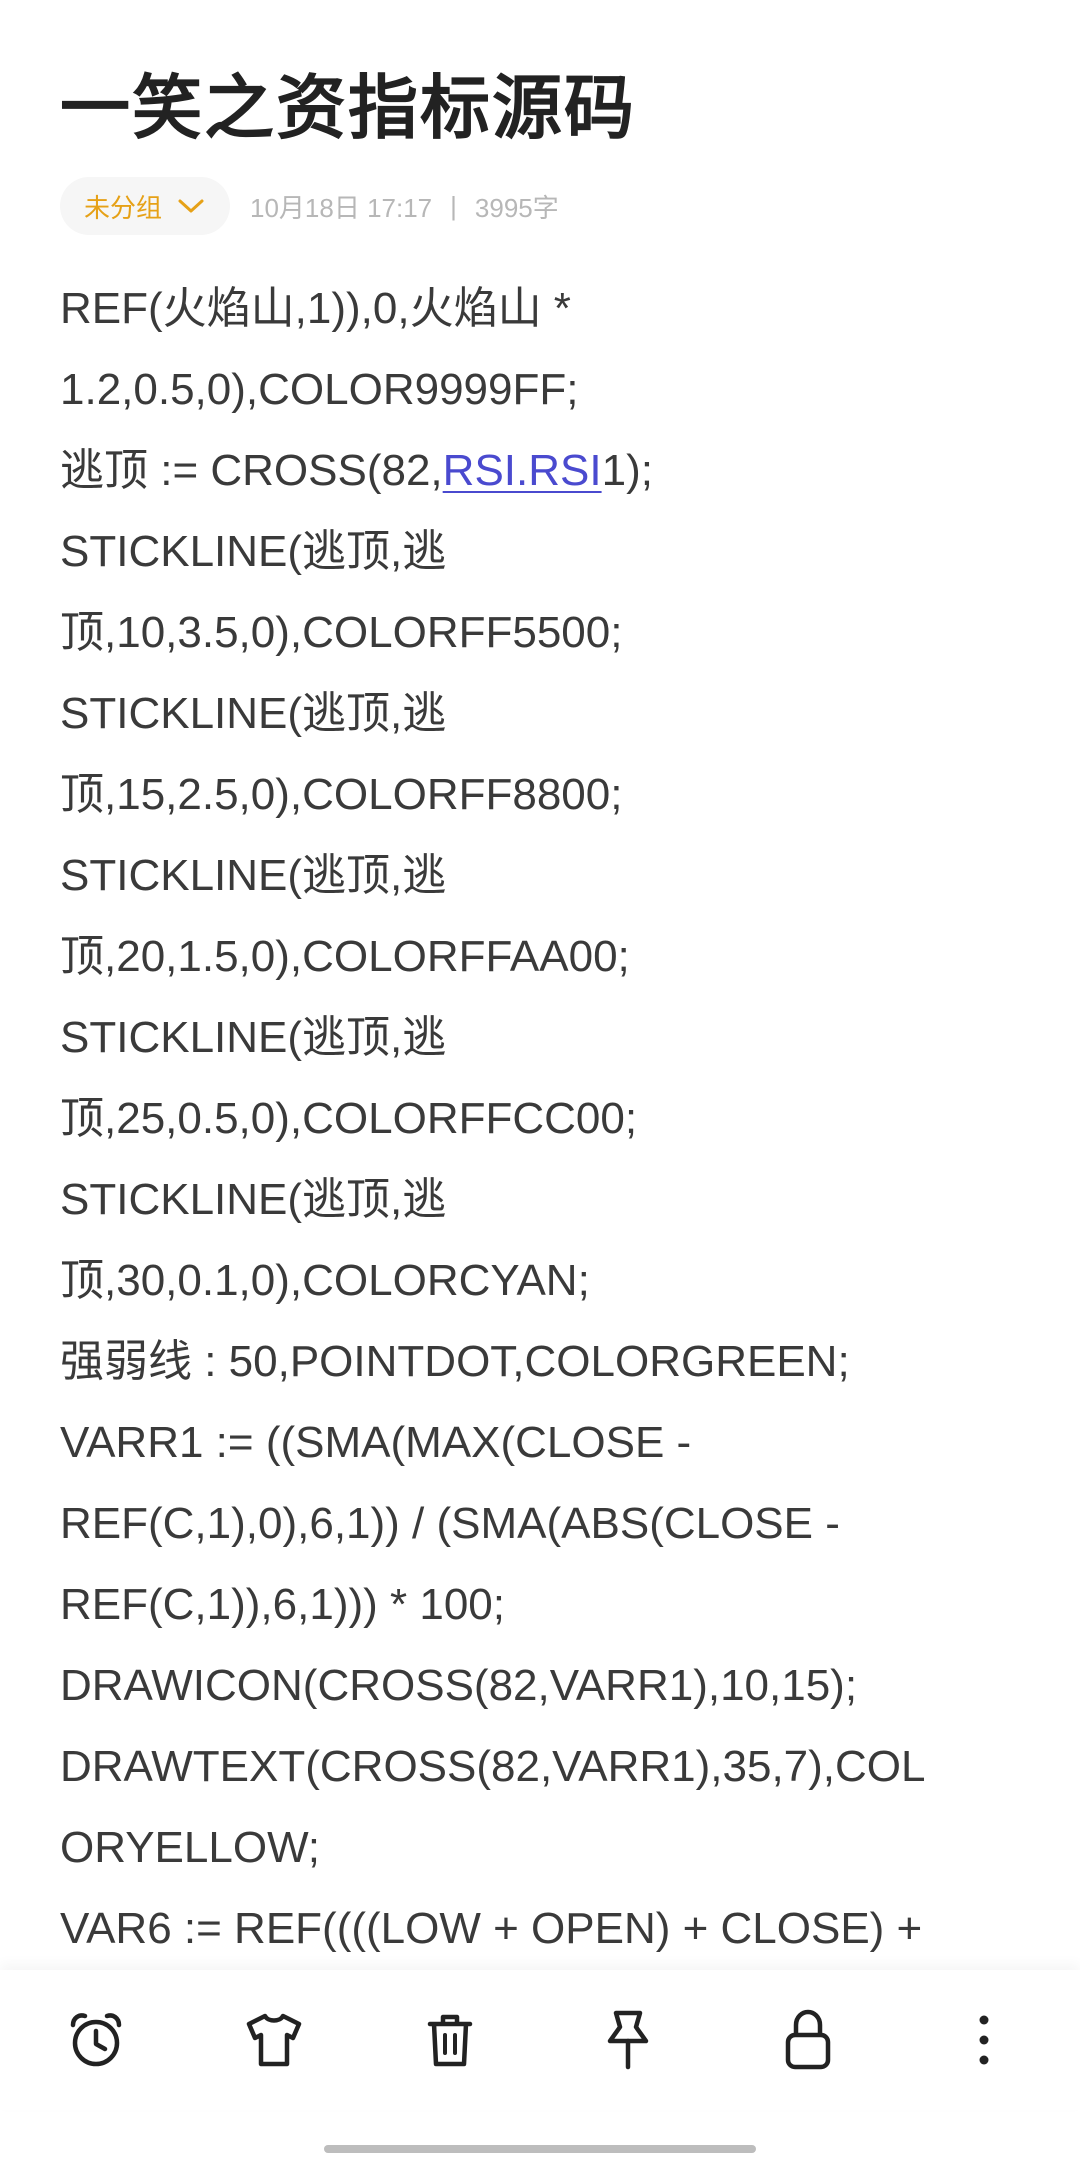 The image size is (1080, 2160). Describe the element at coordinates (493, 1766) in the screenshot. I see `code-line: DRAWTEXT(CROSS(82,VARR1),35,7),COL` at that location.